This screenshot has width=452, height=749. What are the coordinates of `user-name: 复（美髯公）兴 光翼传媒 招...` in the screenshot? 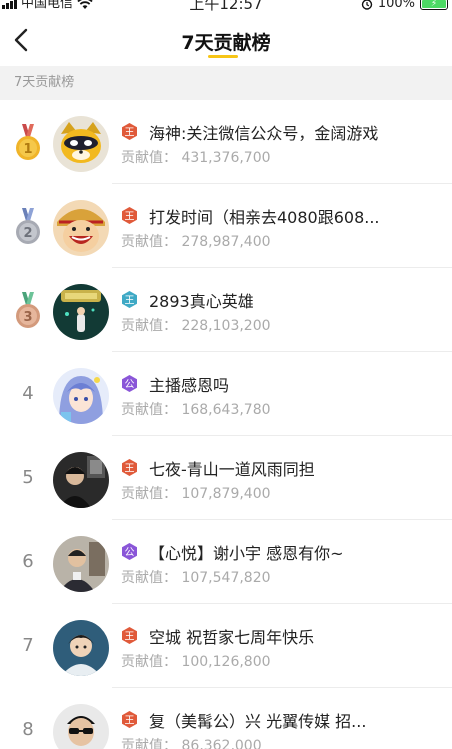 It's located at (258, 721).